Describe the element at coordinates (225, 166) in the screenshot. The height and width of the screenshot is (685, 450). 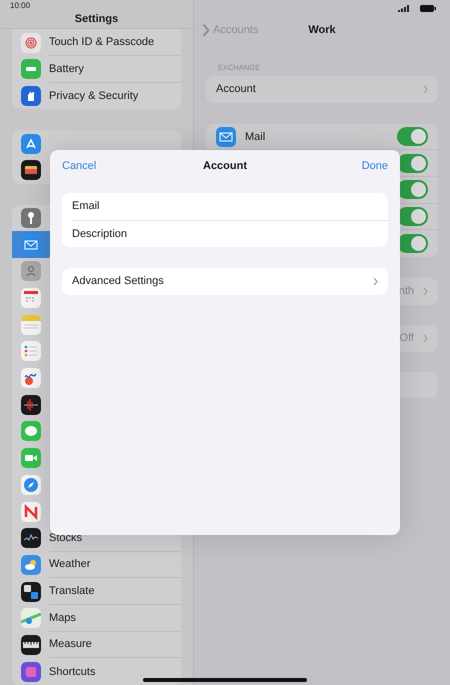
I see `sheet-title: Account` at that location.